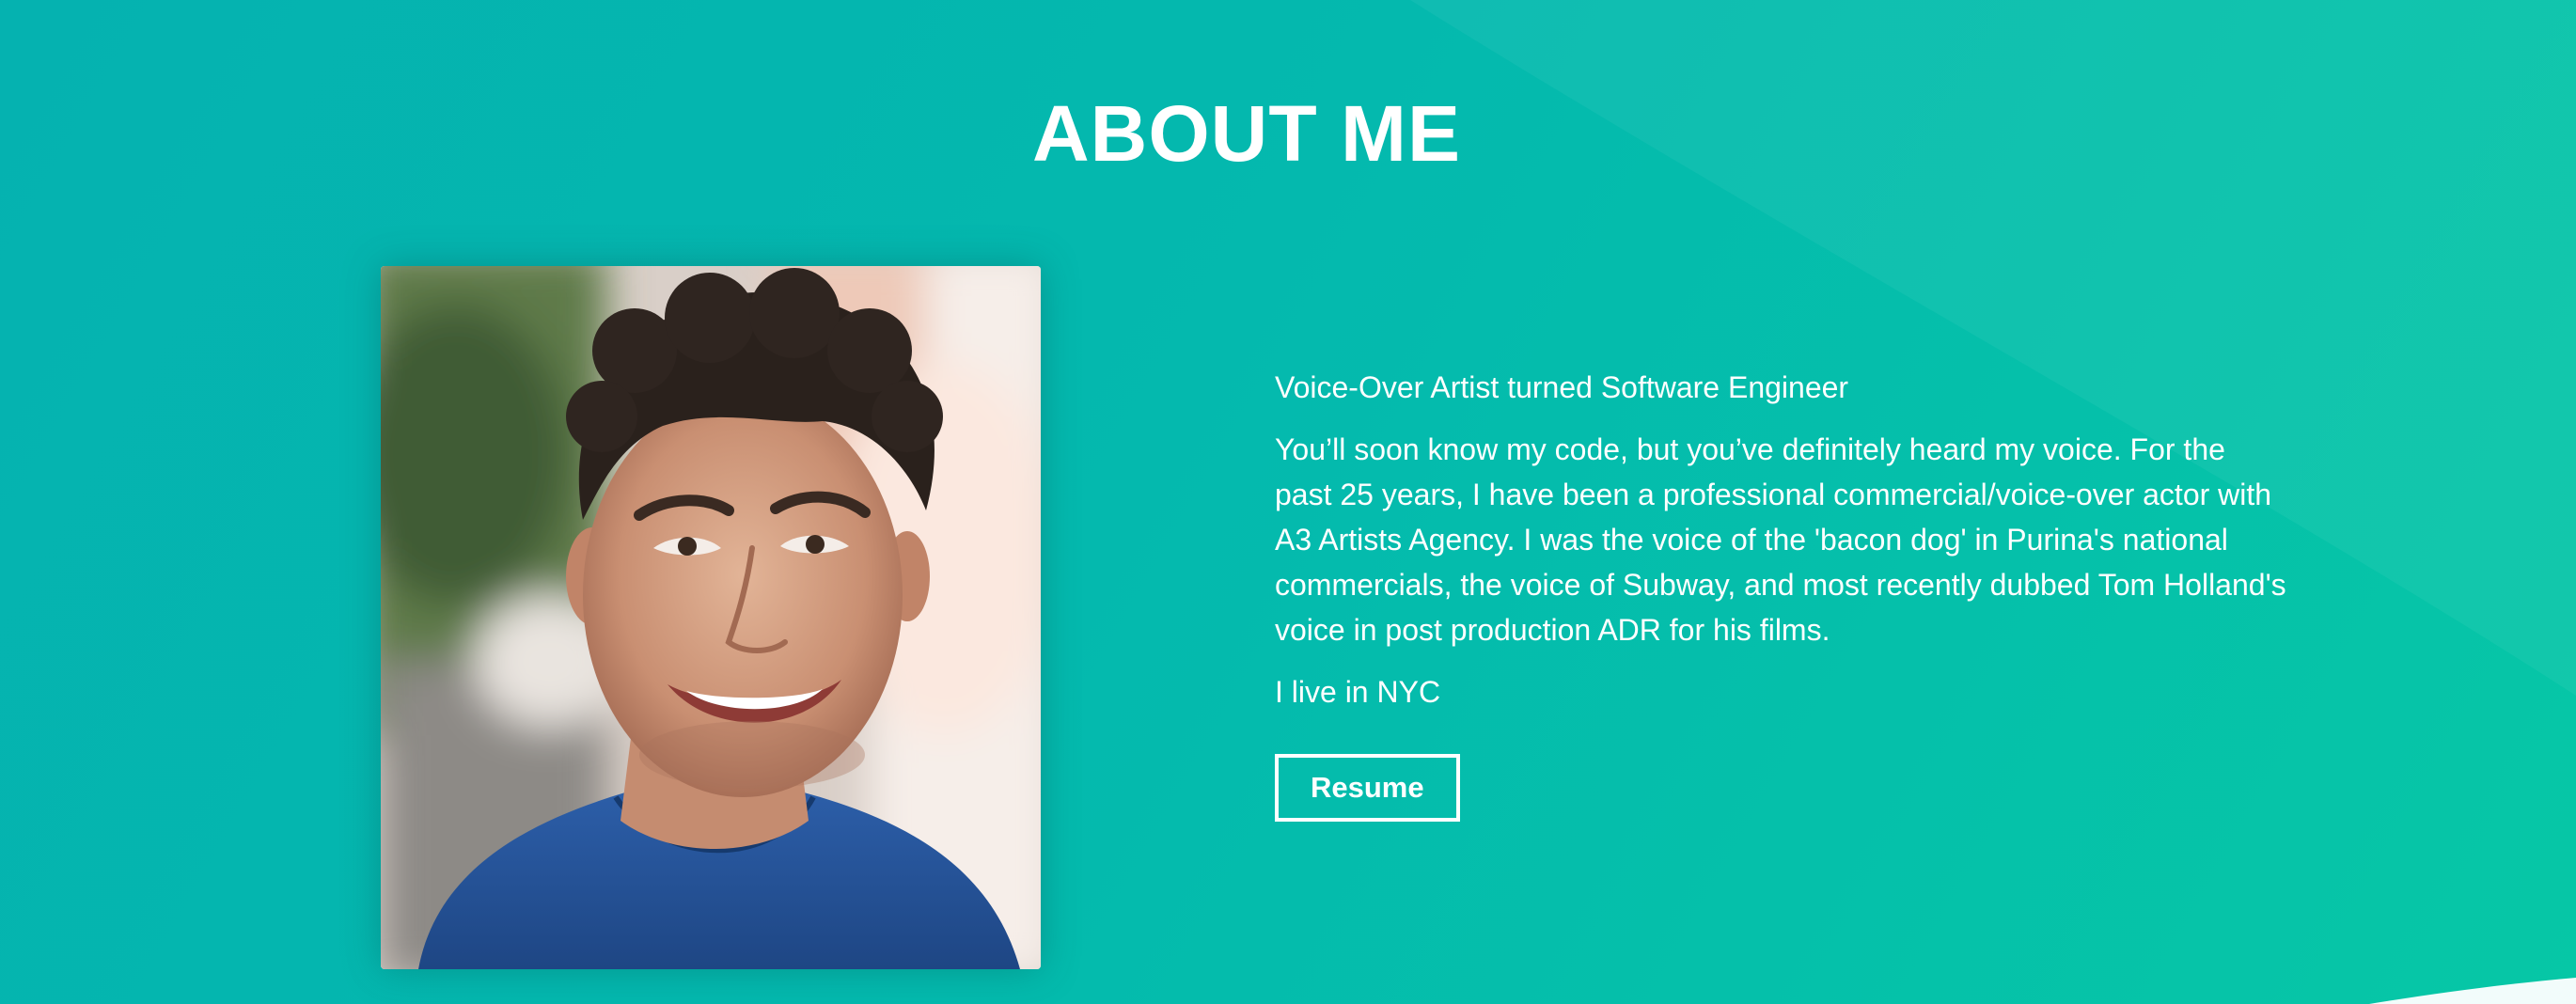 This screenshot has width=2576, height=1004. I want to click on about-location: I live in NYC, so click(1358, 692).